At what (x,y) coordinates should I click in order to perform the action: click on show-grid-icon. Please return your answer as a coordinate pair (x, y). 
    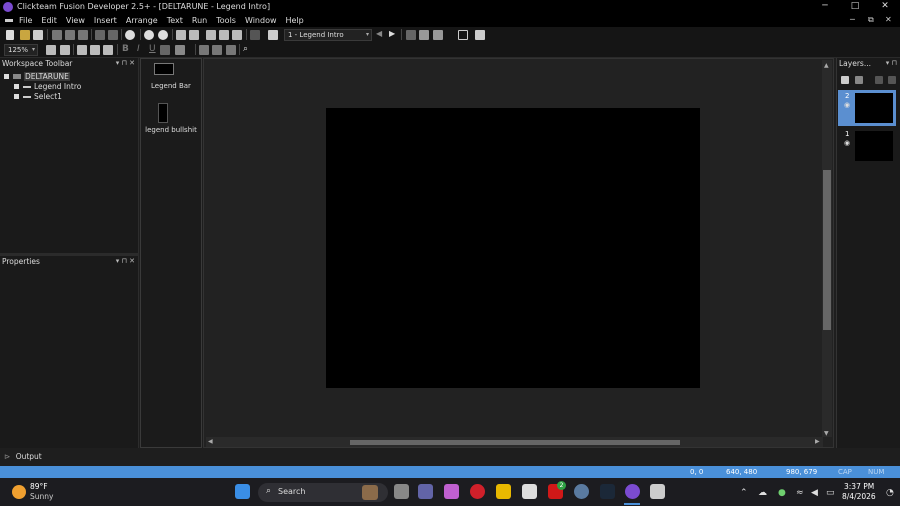
    Looking at the image, I should click on (65, 50).